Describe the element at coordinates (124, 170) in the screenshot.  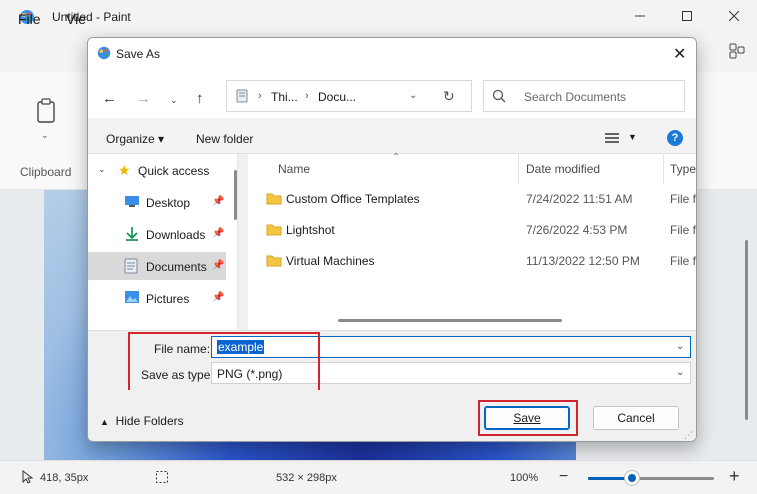
I see `star-icon: ★` at that location.